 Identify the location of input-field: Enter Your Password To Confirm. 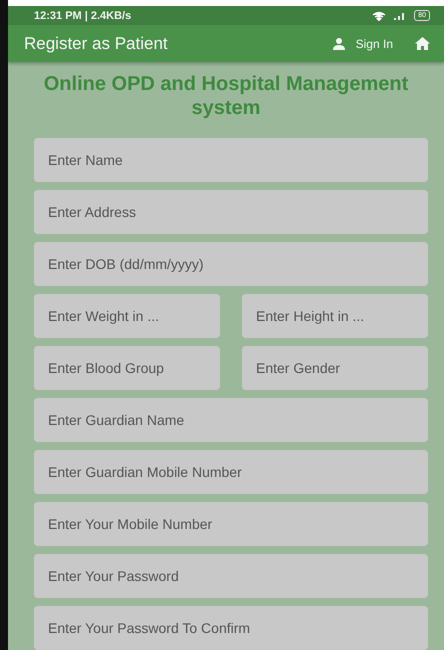
(231, 628).